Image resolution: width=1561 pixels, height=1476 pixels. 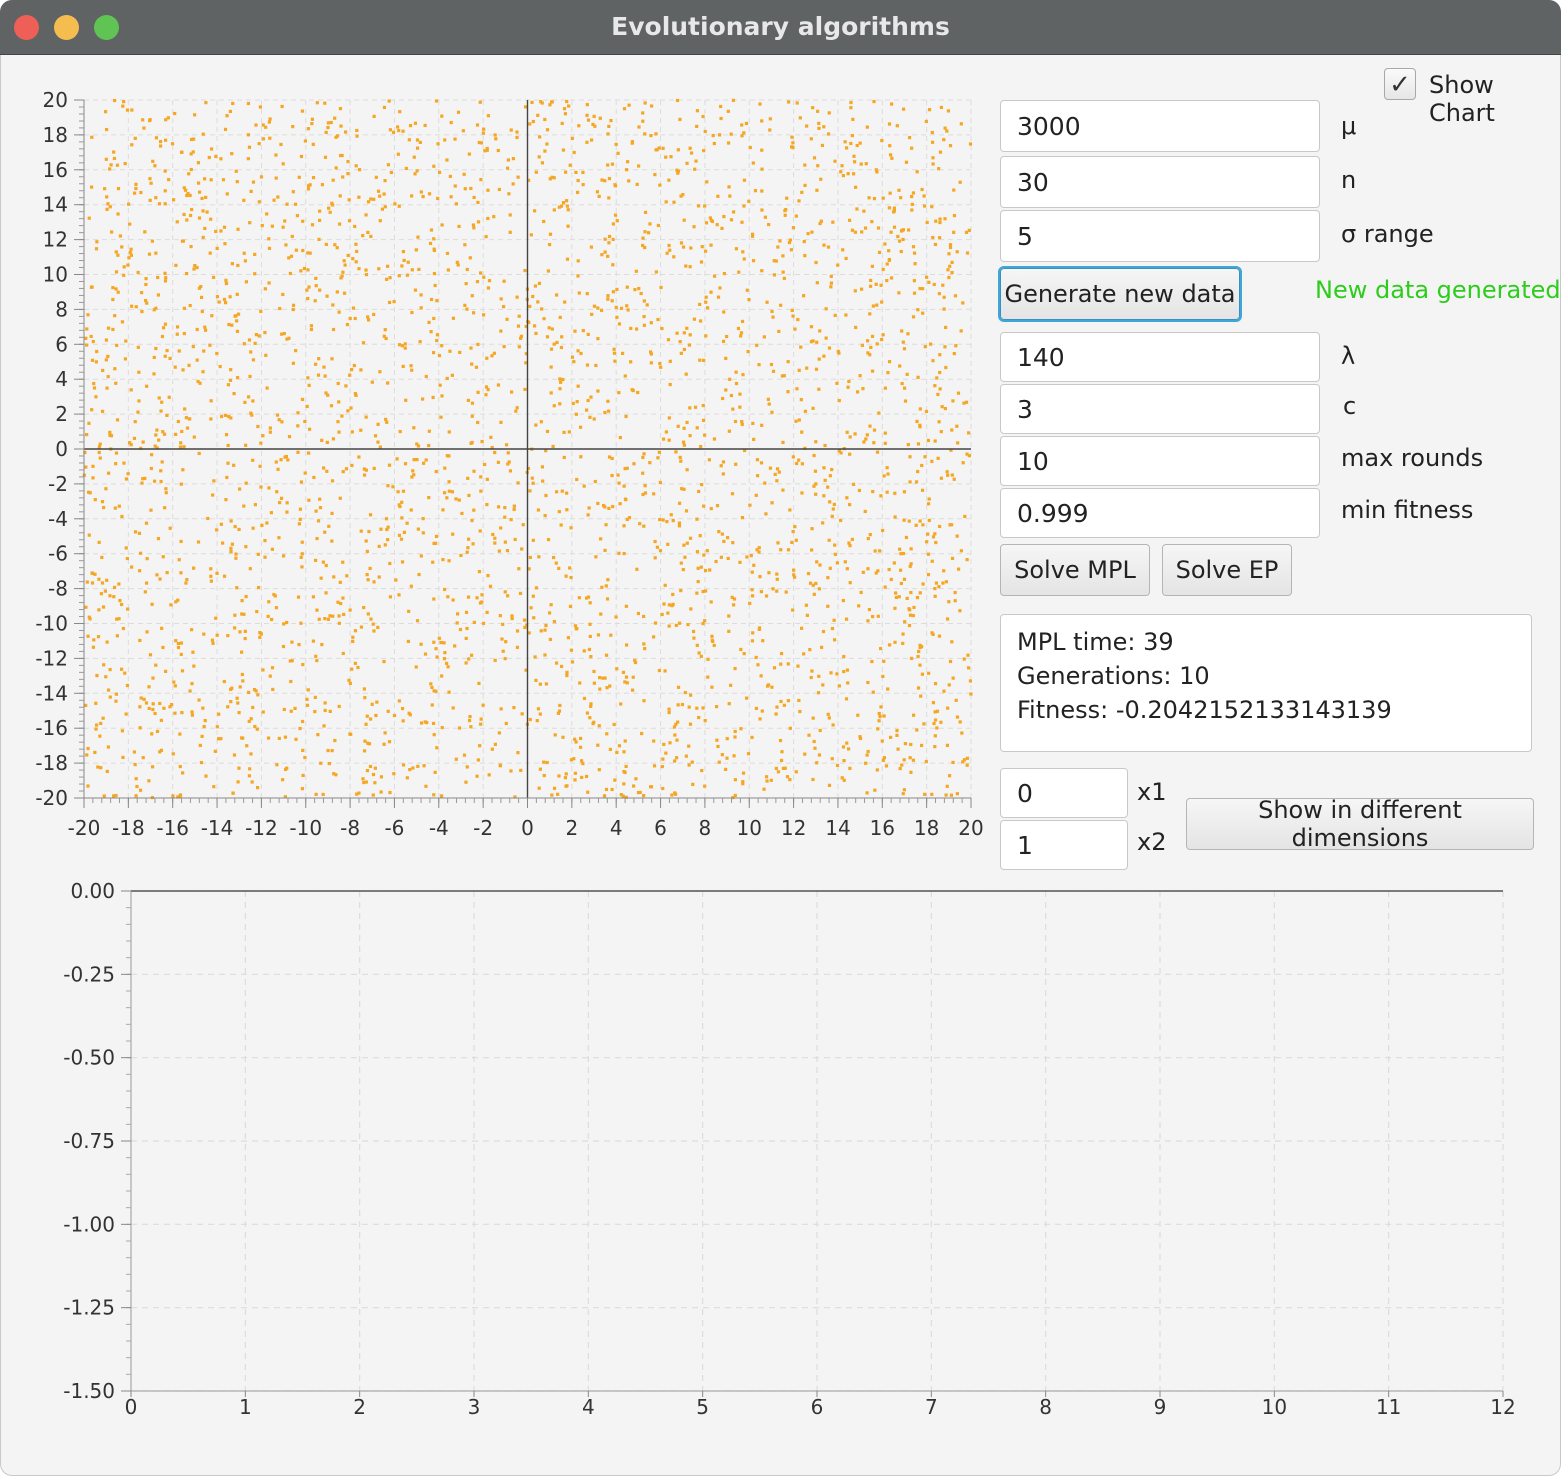 I want to click on lambda-input: 140, so click(x=1160, y=357).